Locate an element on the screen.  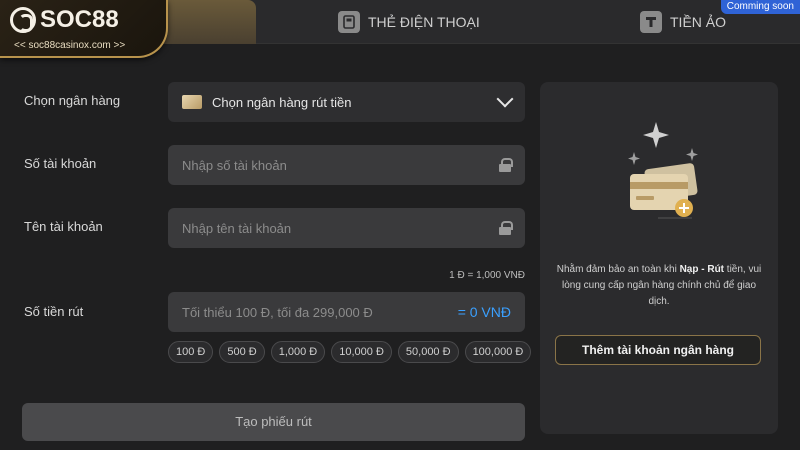
bank-card-illustration-icon is located at coordinates (663, 170).